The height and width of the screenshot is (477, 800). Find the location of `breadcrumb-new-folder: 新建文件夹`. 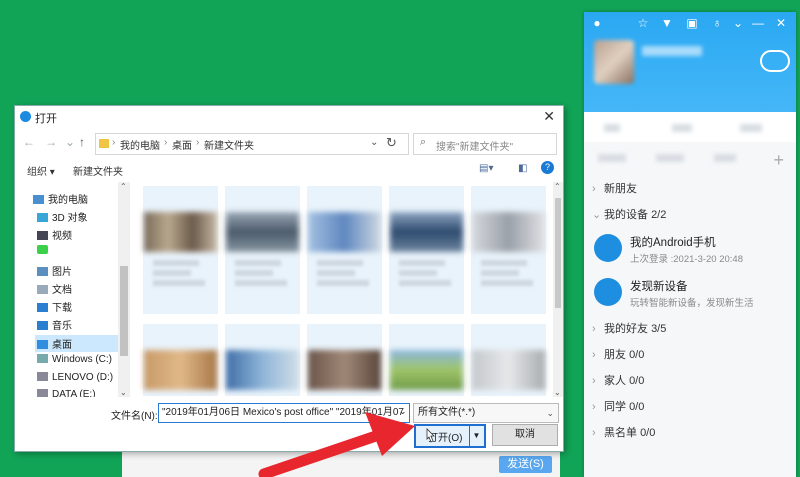

breadcrumb-new-folder: 新建文件夹 is located at coordinates (229, 144).